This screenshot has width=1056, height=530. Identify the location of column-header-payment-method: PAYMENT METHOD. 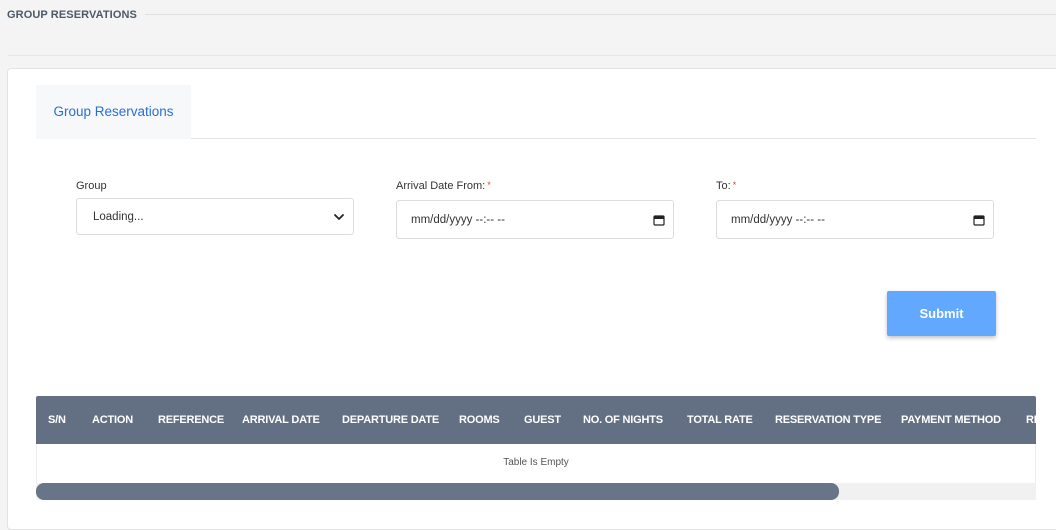
(951, 420).